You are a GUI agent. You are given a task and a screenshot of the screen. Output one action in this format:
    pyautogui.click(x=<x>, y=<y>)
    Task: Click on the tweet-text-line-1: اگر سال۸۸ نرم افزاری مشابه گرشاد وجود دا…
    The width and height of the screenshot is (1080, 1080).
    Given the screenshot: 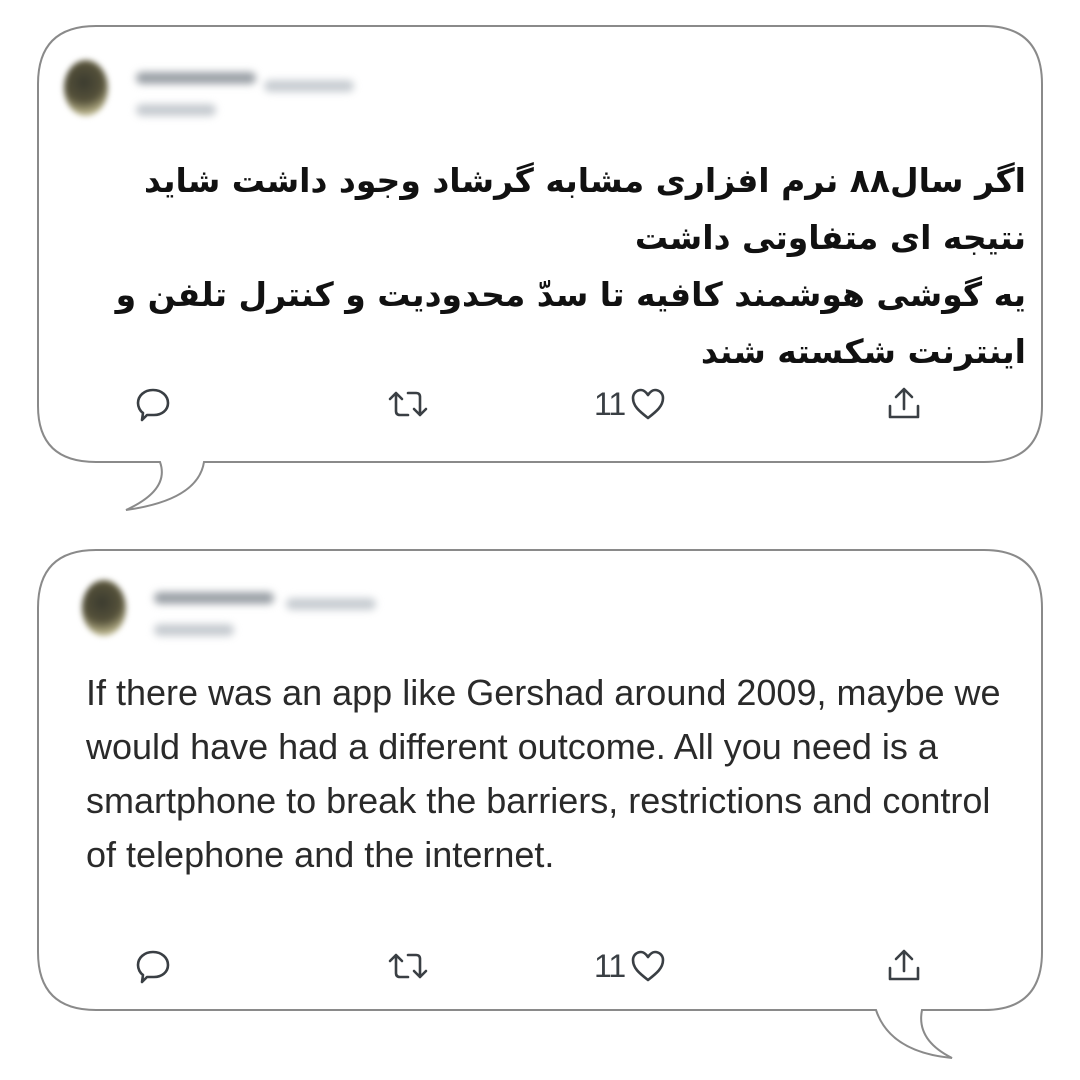 What is the action you would take?
    pyautogui.click(x=585, y=209)
    